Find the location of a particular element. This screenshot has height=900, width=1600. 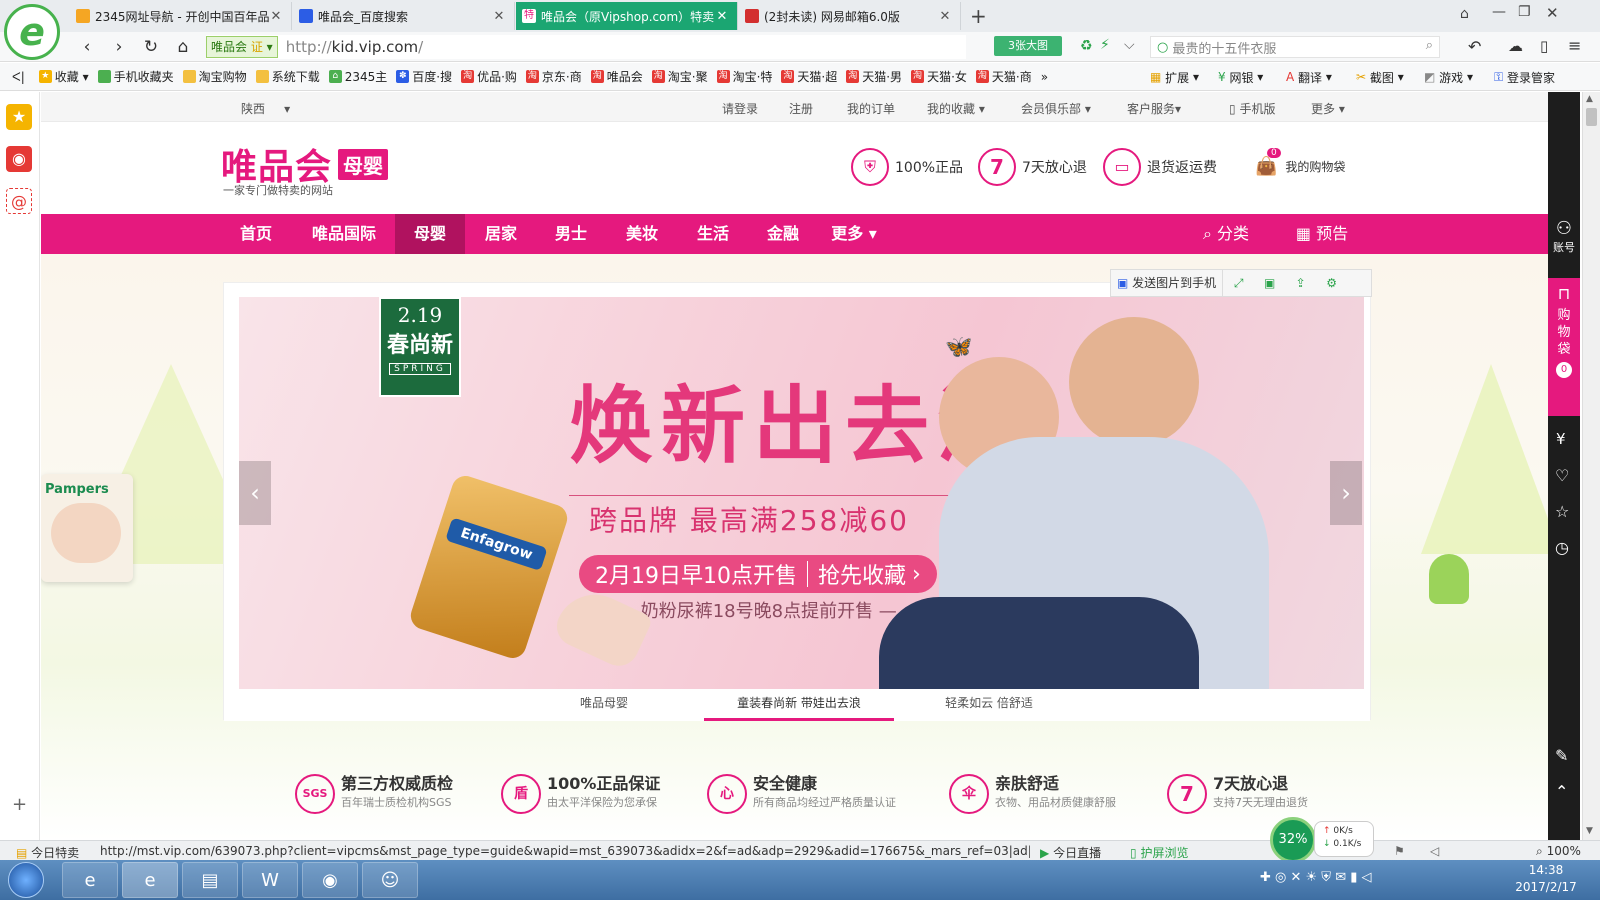

nav-men: 男士 is located at coordinates (571, 234).